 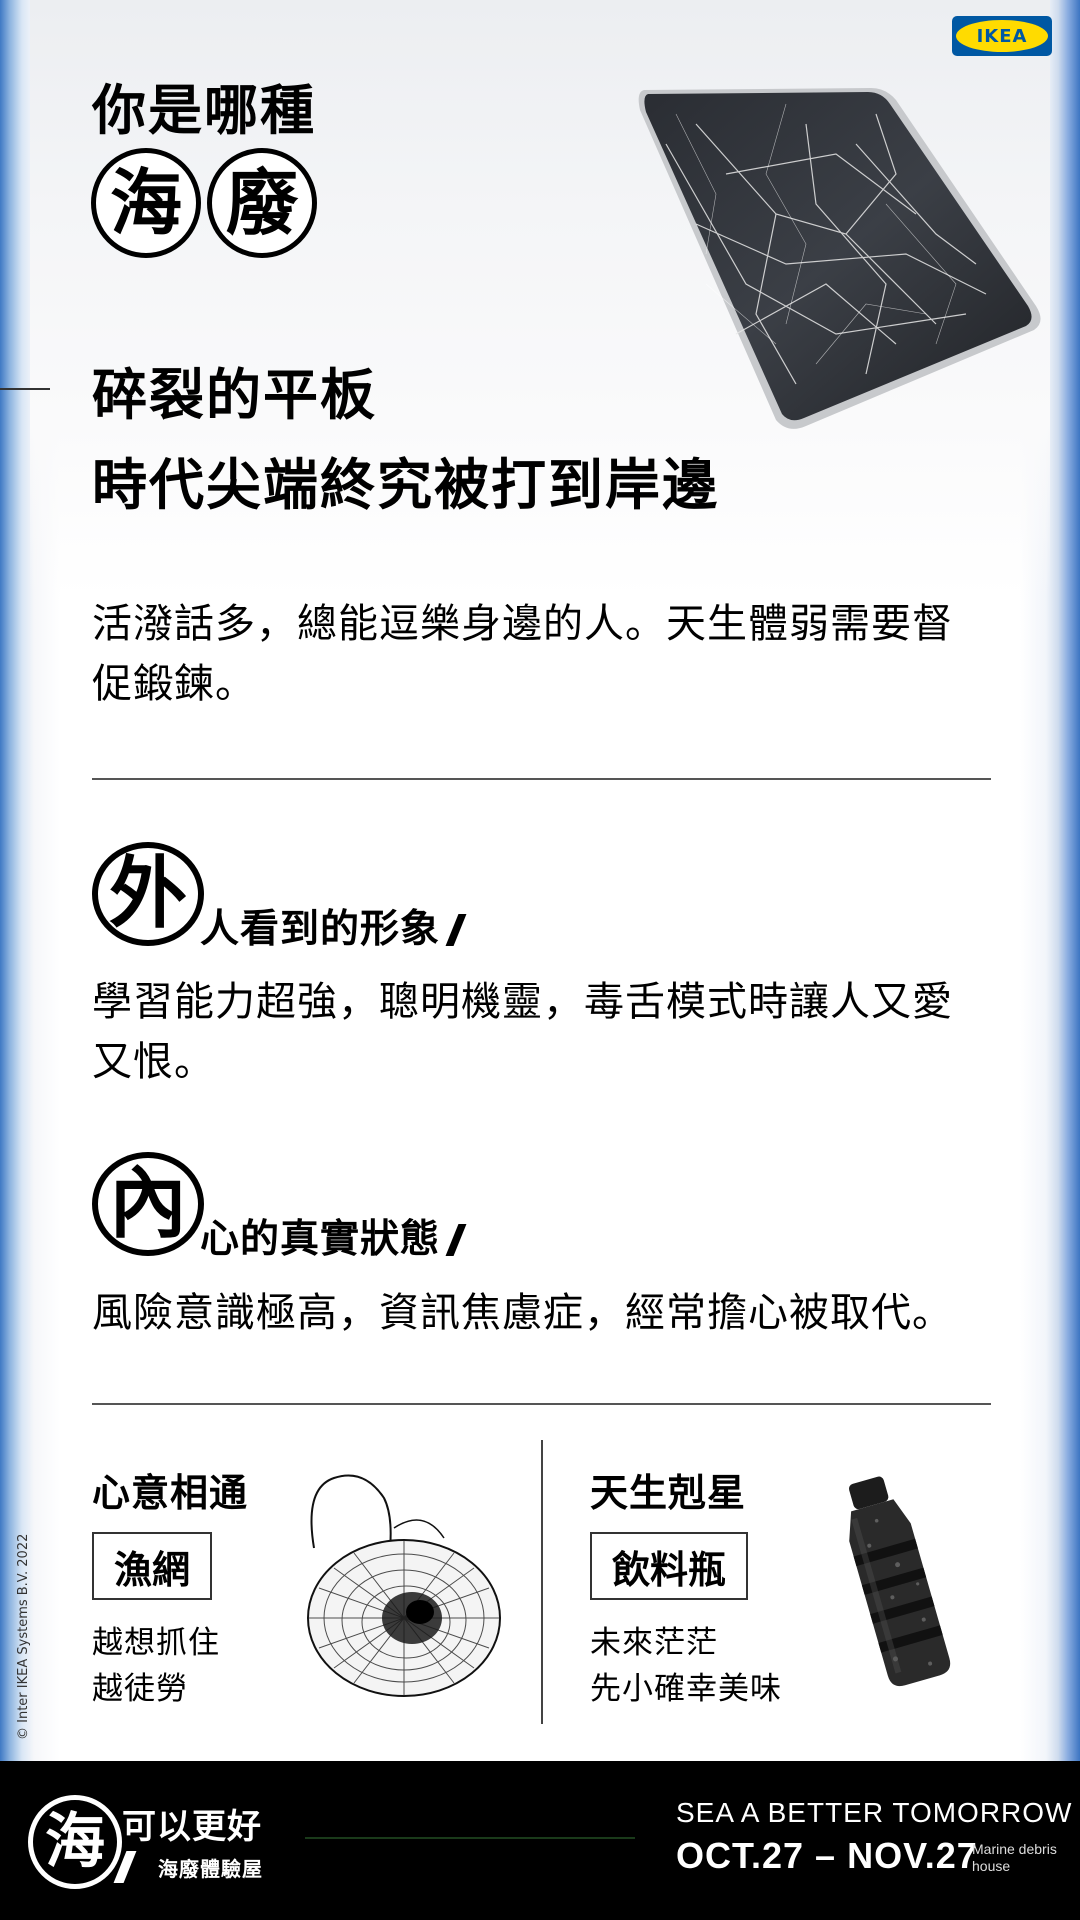 I want to click on column-divider, so click(x=542, y=1582).